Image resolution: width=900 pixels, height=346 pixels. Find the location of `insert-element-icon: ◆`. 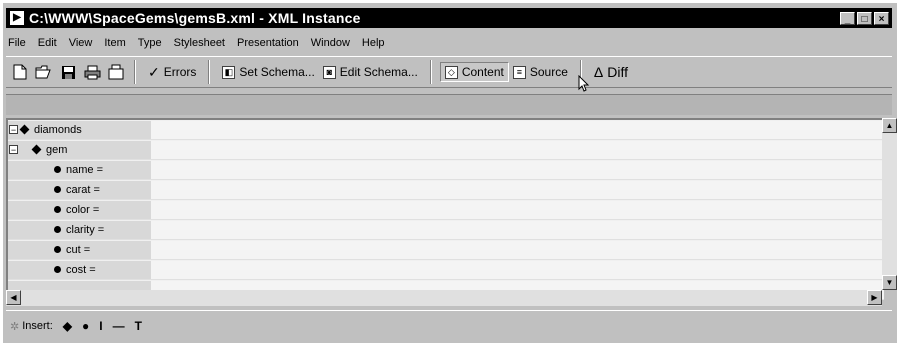

insert-element-icon: ◆ is located at coordinates (67, 326).